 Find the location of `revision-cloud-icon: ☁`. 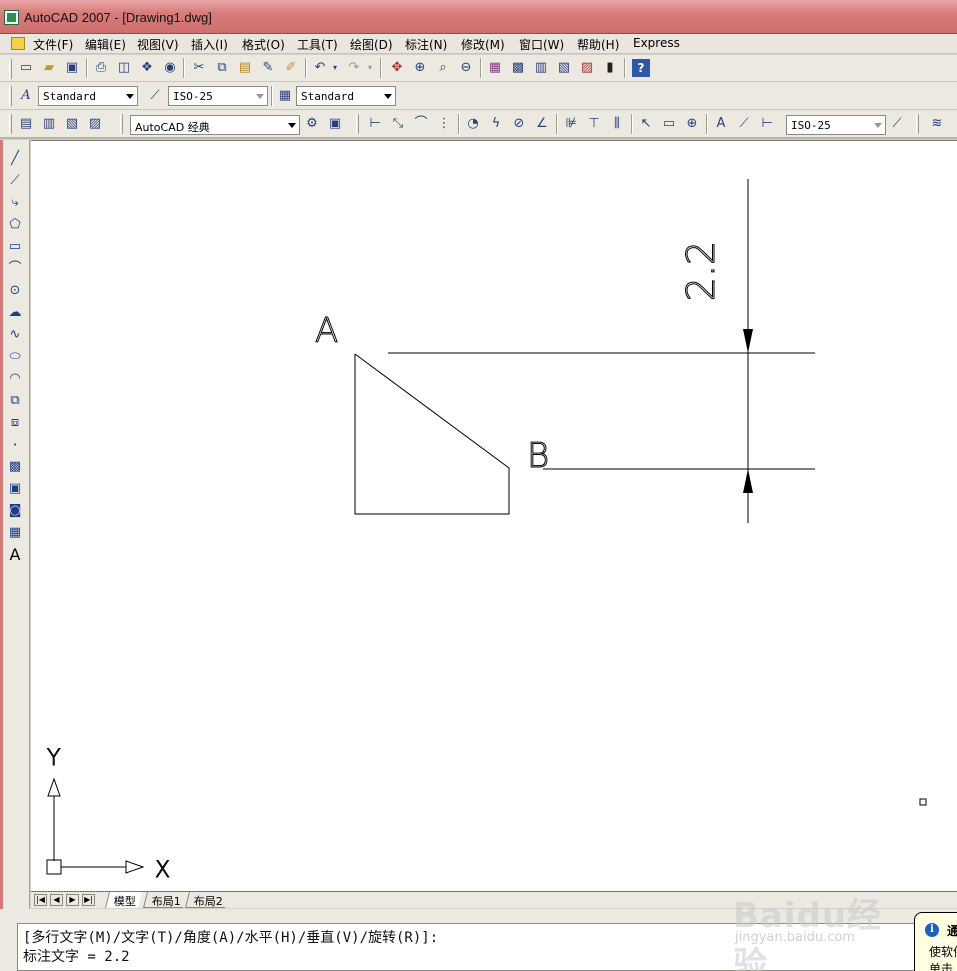

revision-cloud-icon: ☁ is located at coordinates (15, 313).